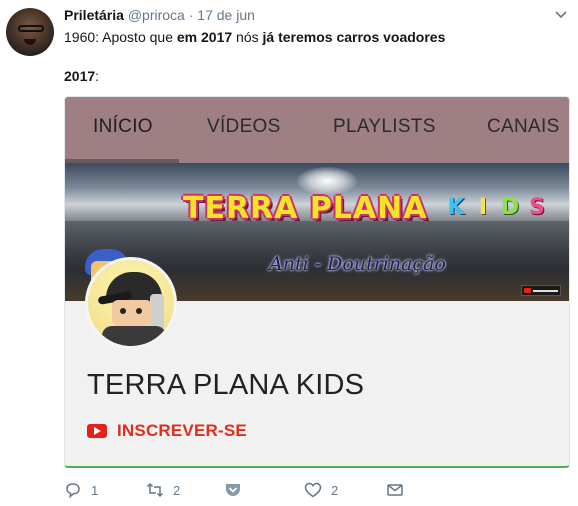 The width and height of the screenshot is (578, 506). I want to click on reply-count: 1, so click(95, 490).